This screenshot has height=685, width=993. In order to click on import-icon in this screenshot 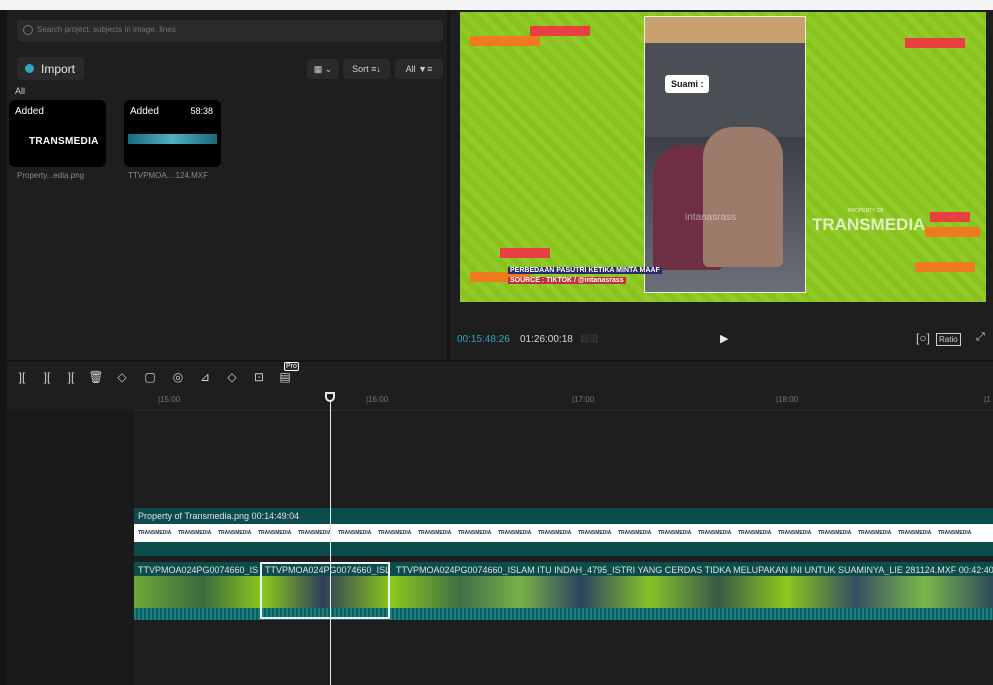, I will do `click(29, 68)`.